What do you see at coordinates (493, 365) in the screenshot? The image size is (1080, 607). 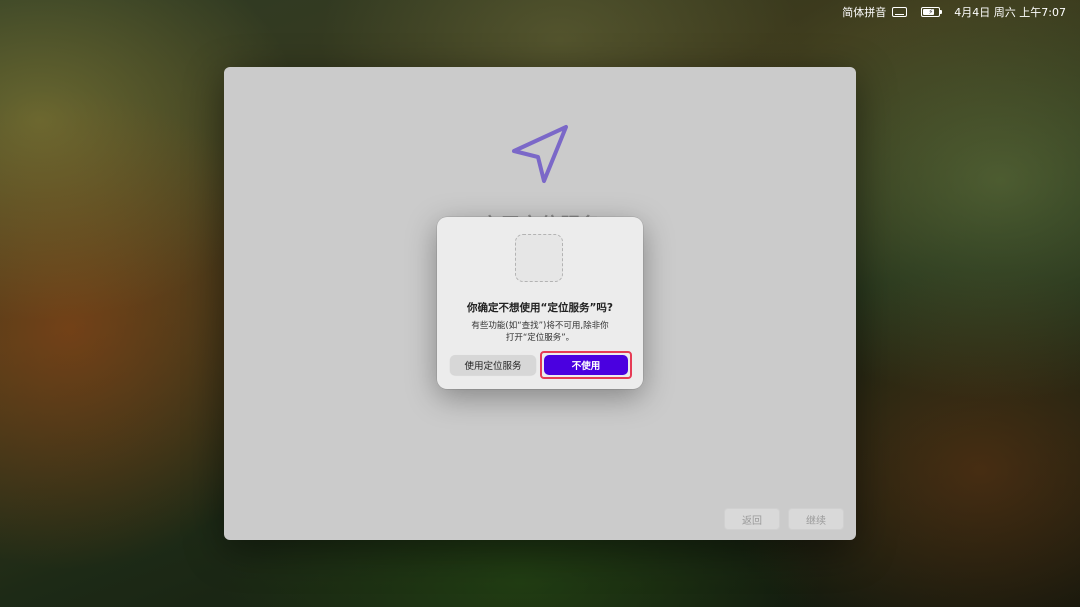 I see `use-location-button: 使用定位服务` at bounding box center [493, 365].